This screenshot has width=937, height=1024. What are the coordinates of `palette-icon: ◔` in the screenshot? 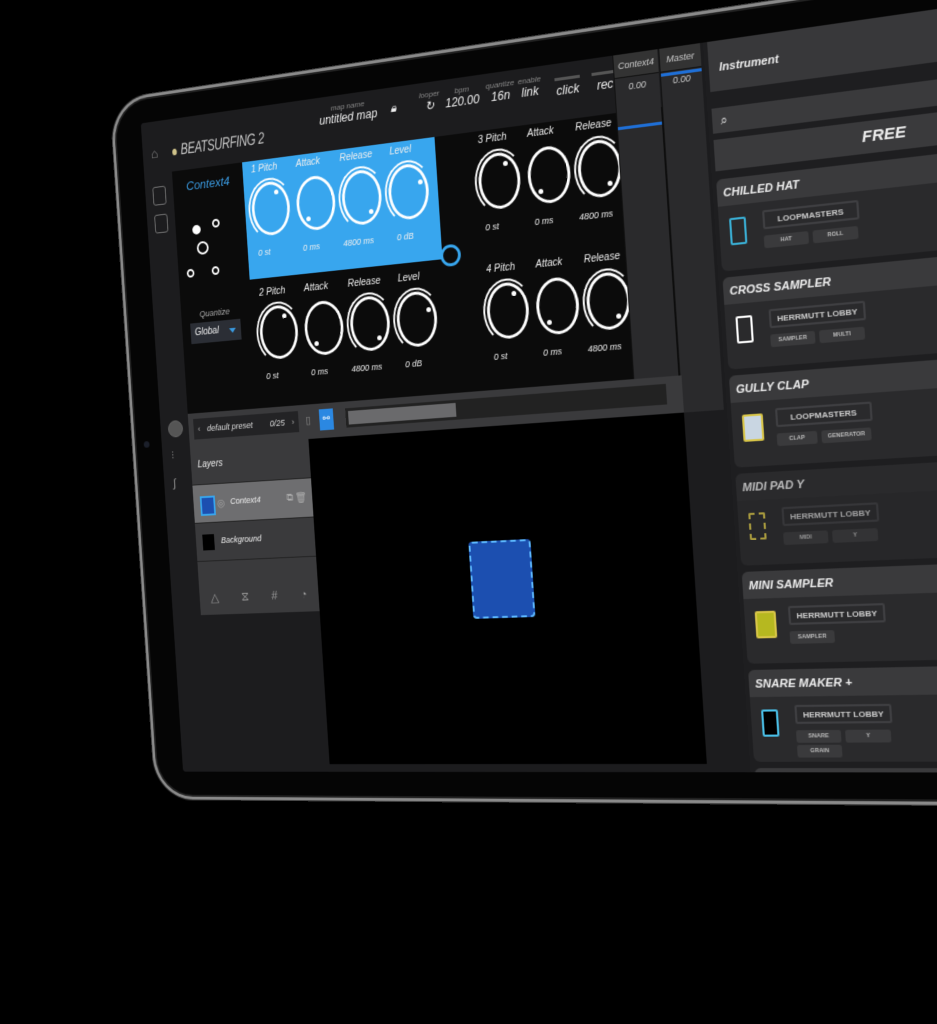 It's located at (304, 595).